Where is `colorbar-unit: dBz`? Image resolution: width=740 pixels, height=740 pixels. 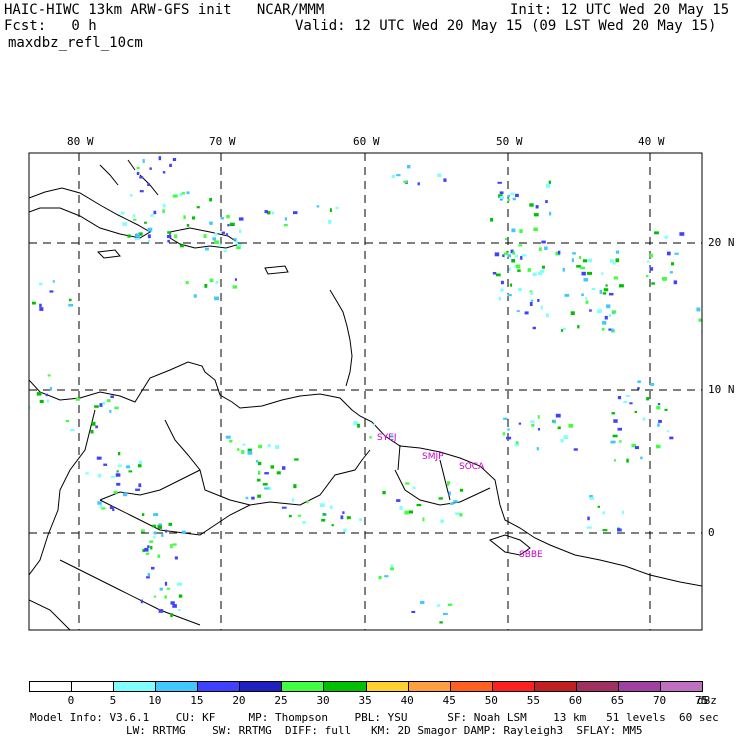 colorbar-unit: dBz is located at coordinates (707, 700).